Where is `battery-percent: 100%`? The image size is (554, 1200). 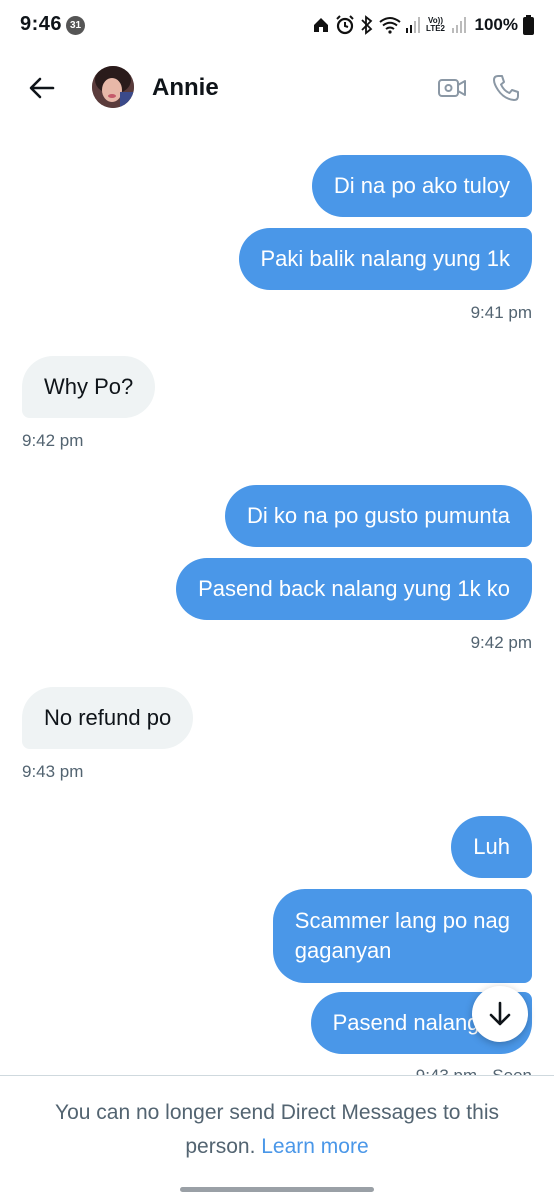
battery-percent: 100% is located at coordinates (496, 24).